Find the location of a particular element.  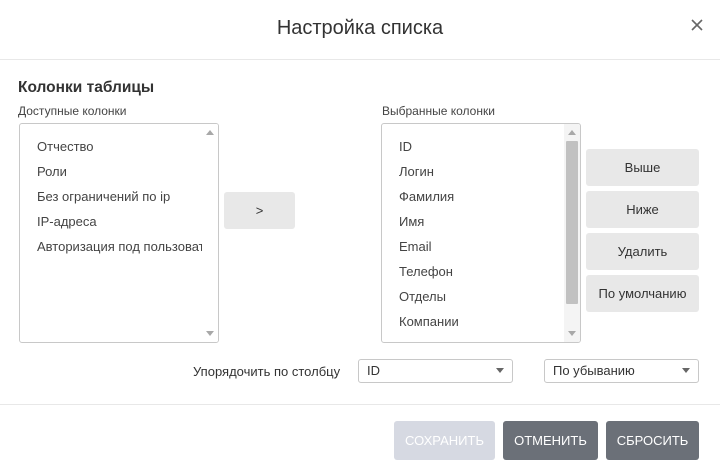

selected-scrollbar is located at coordinates (572, 233).